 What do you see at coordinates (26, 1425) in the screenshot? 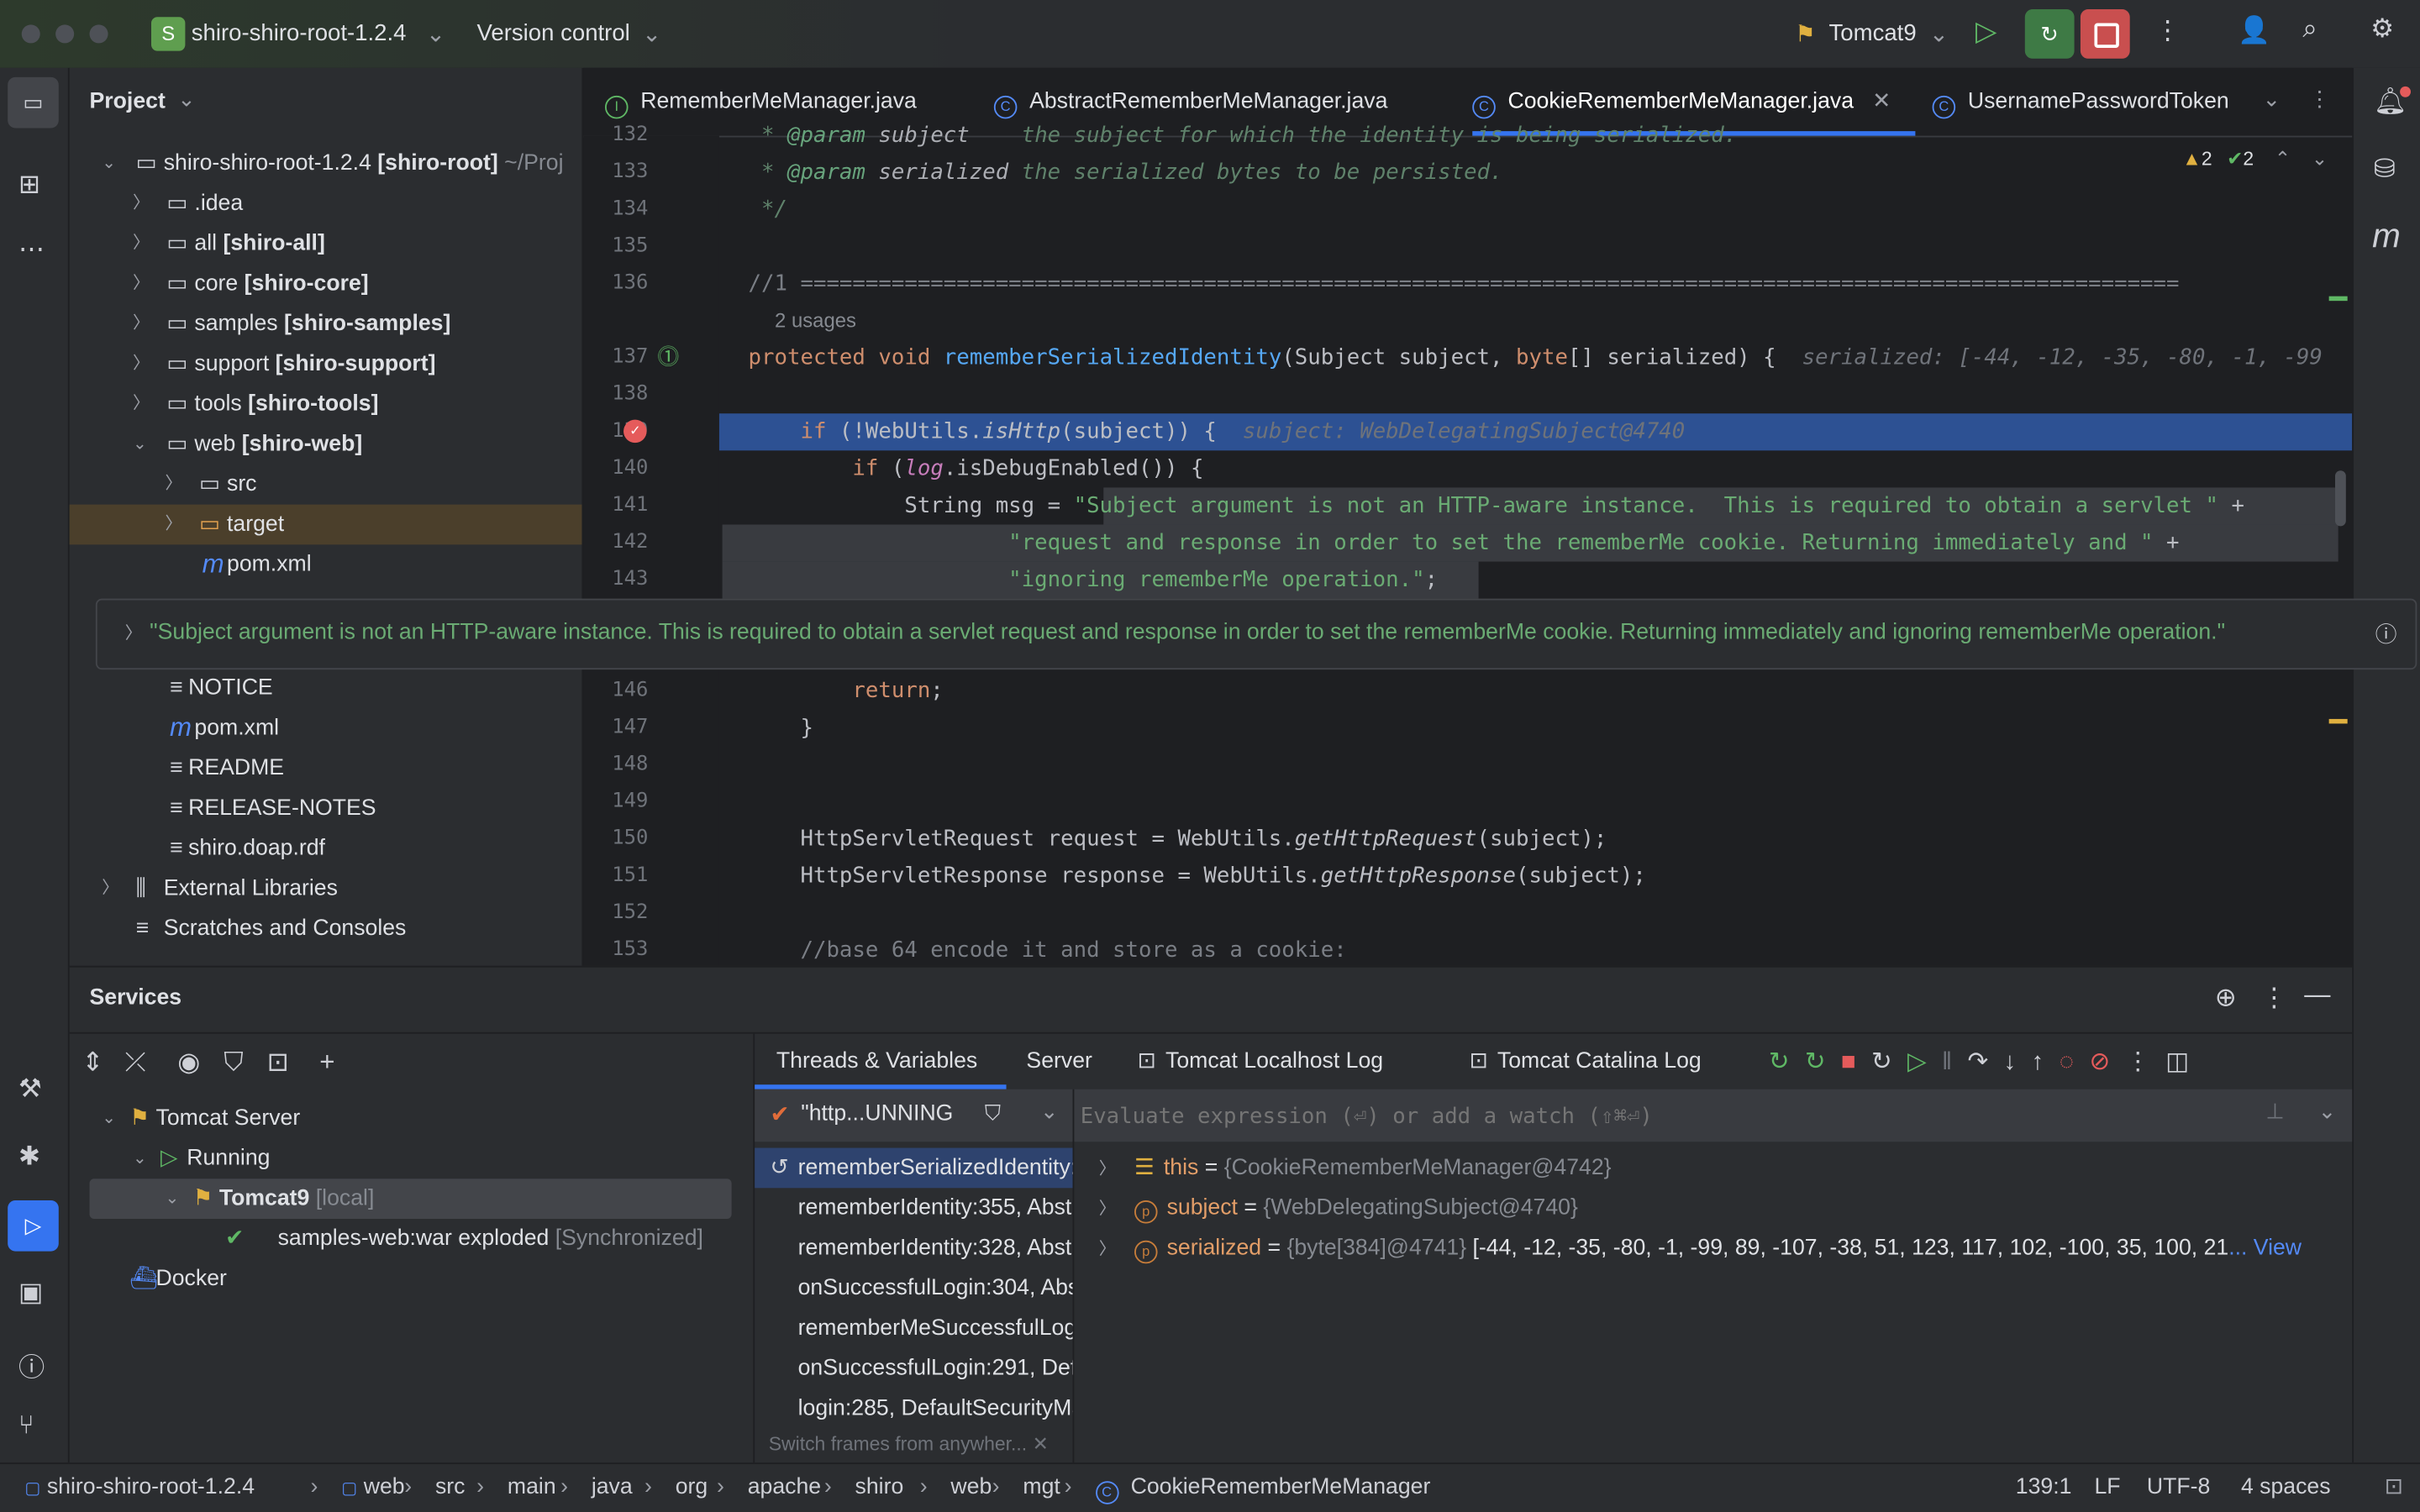
I see `git-icon: ⑂` at bounding box center [26, 1425].